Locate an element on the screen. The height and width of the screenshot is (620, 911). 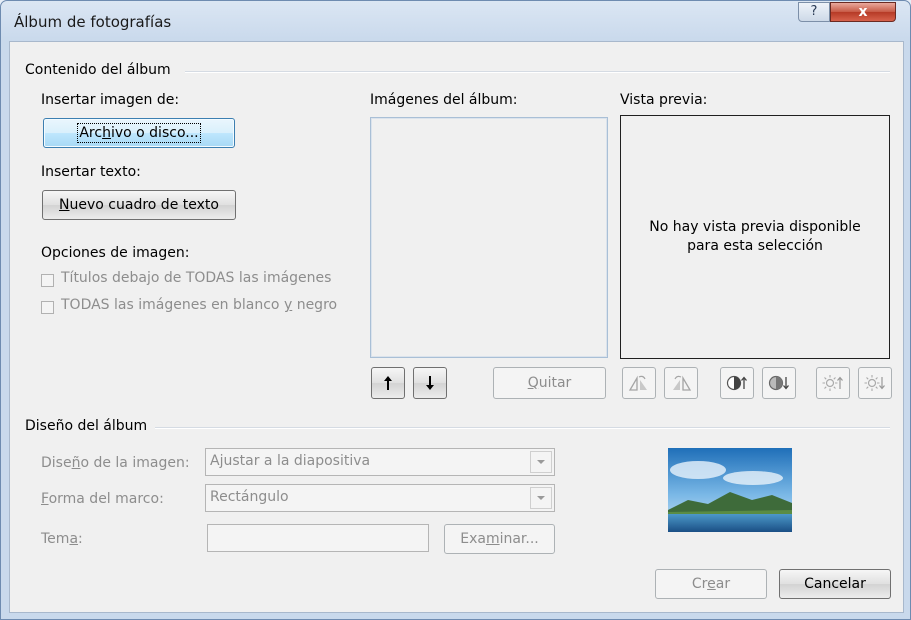
theme-field is located at coordinates (318, 538).